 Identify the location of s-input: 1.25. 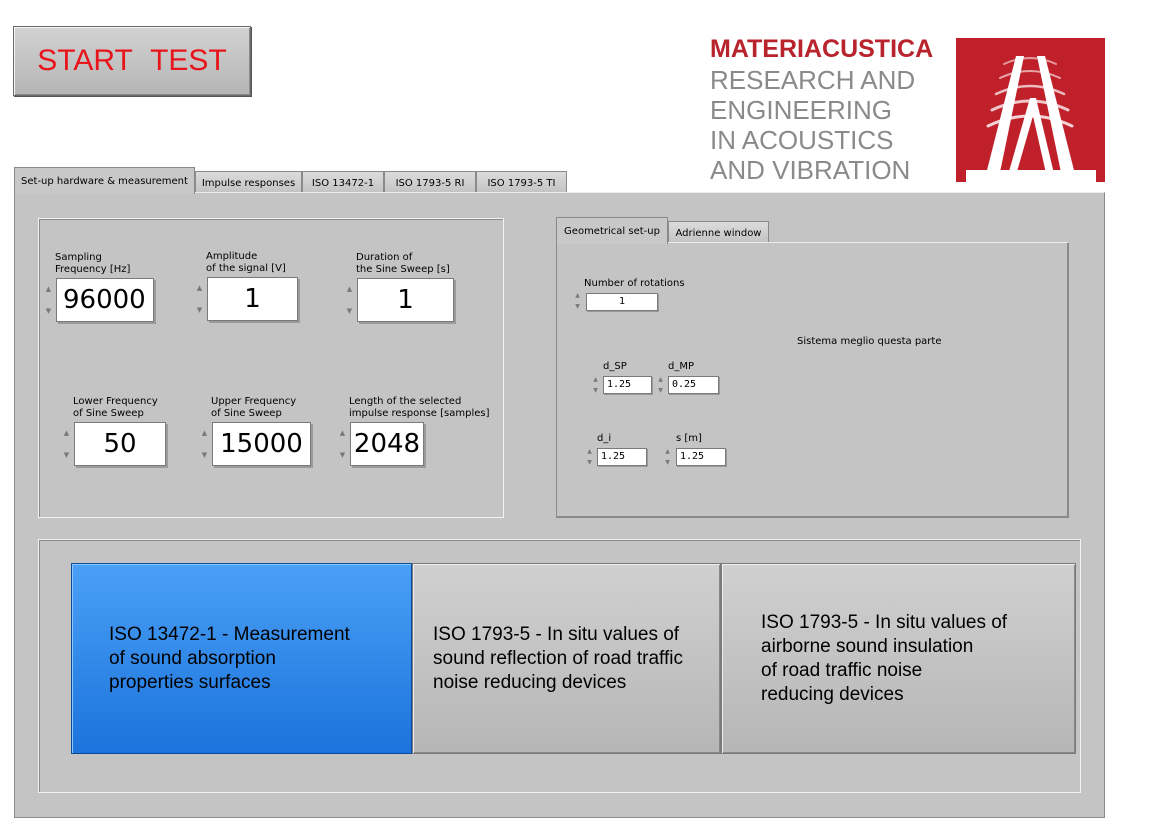
(701, 457).